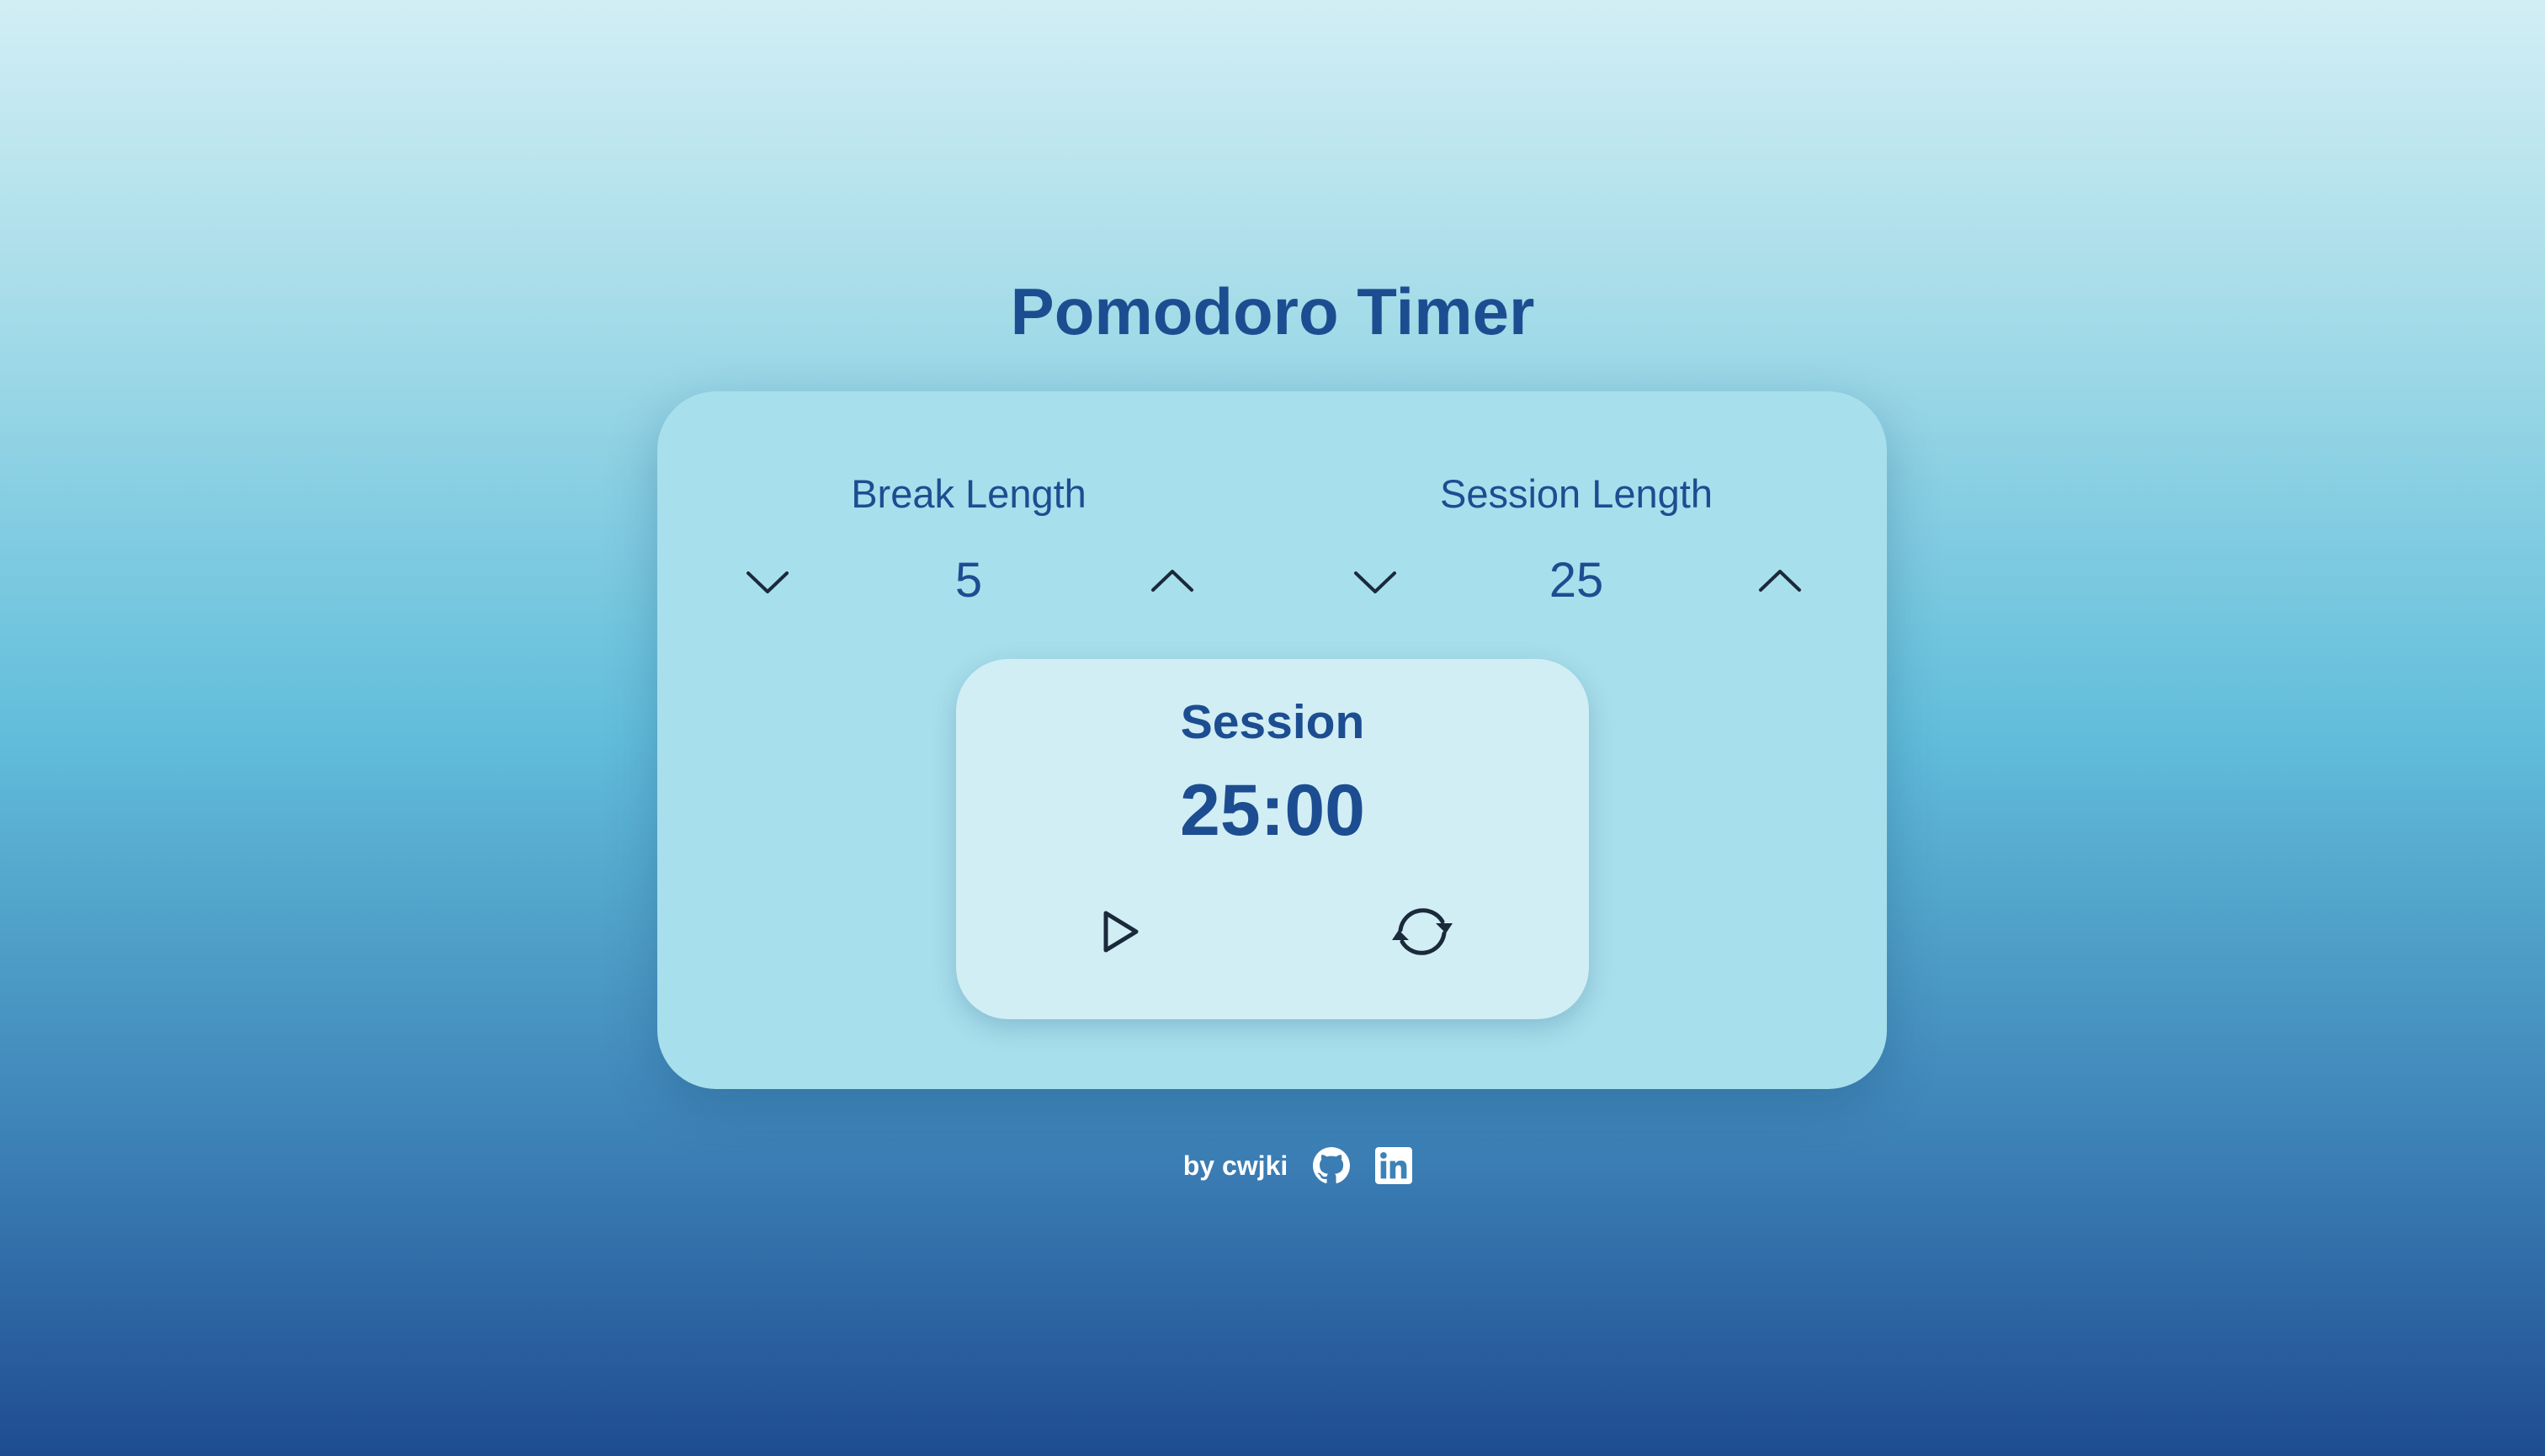  I want to click on github-link, so click(1332, 1165).